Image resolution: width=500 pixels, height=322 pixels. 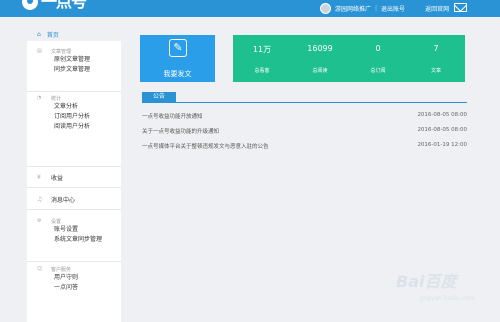 I want to click on logo-mark-icon, so click(x=30, y=5).